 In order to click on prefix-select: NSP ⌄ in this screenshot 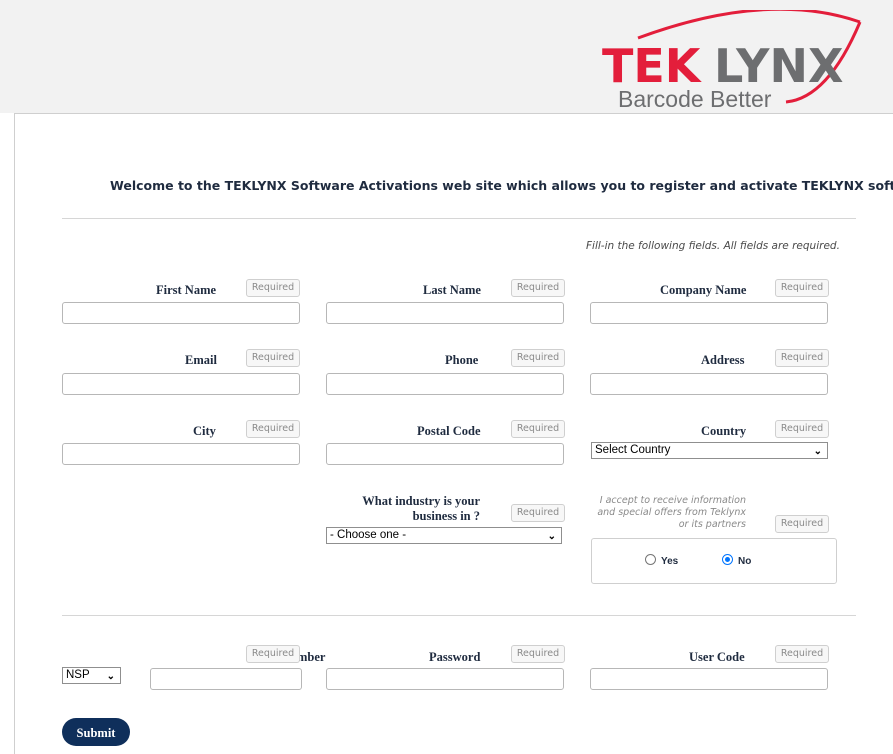, I will do `click(91, 675)`.